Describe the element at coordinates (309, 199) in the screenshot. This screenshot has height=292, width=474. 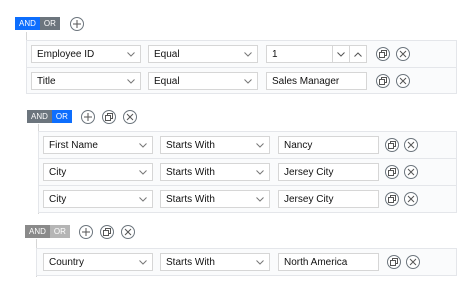
I see `value-text: Jersey City` at that location.